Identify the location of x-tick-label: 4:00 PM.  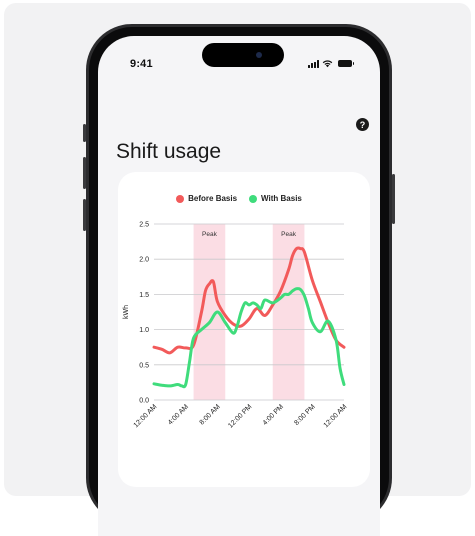
(274, 415).